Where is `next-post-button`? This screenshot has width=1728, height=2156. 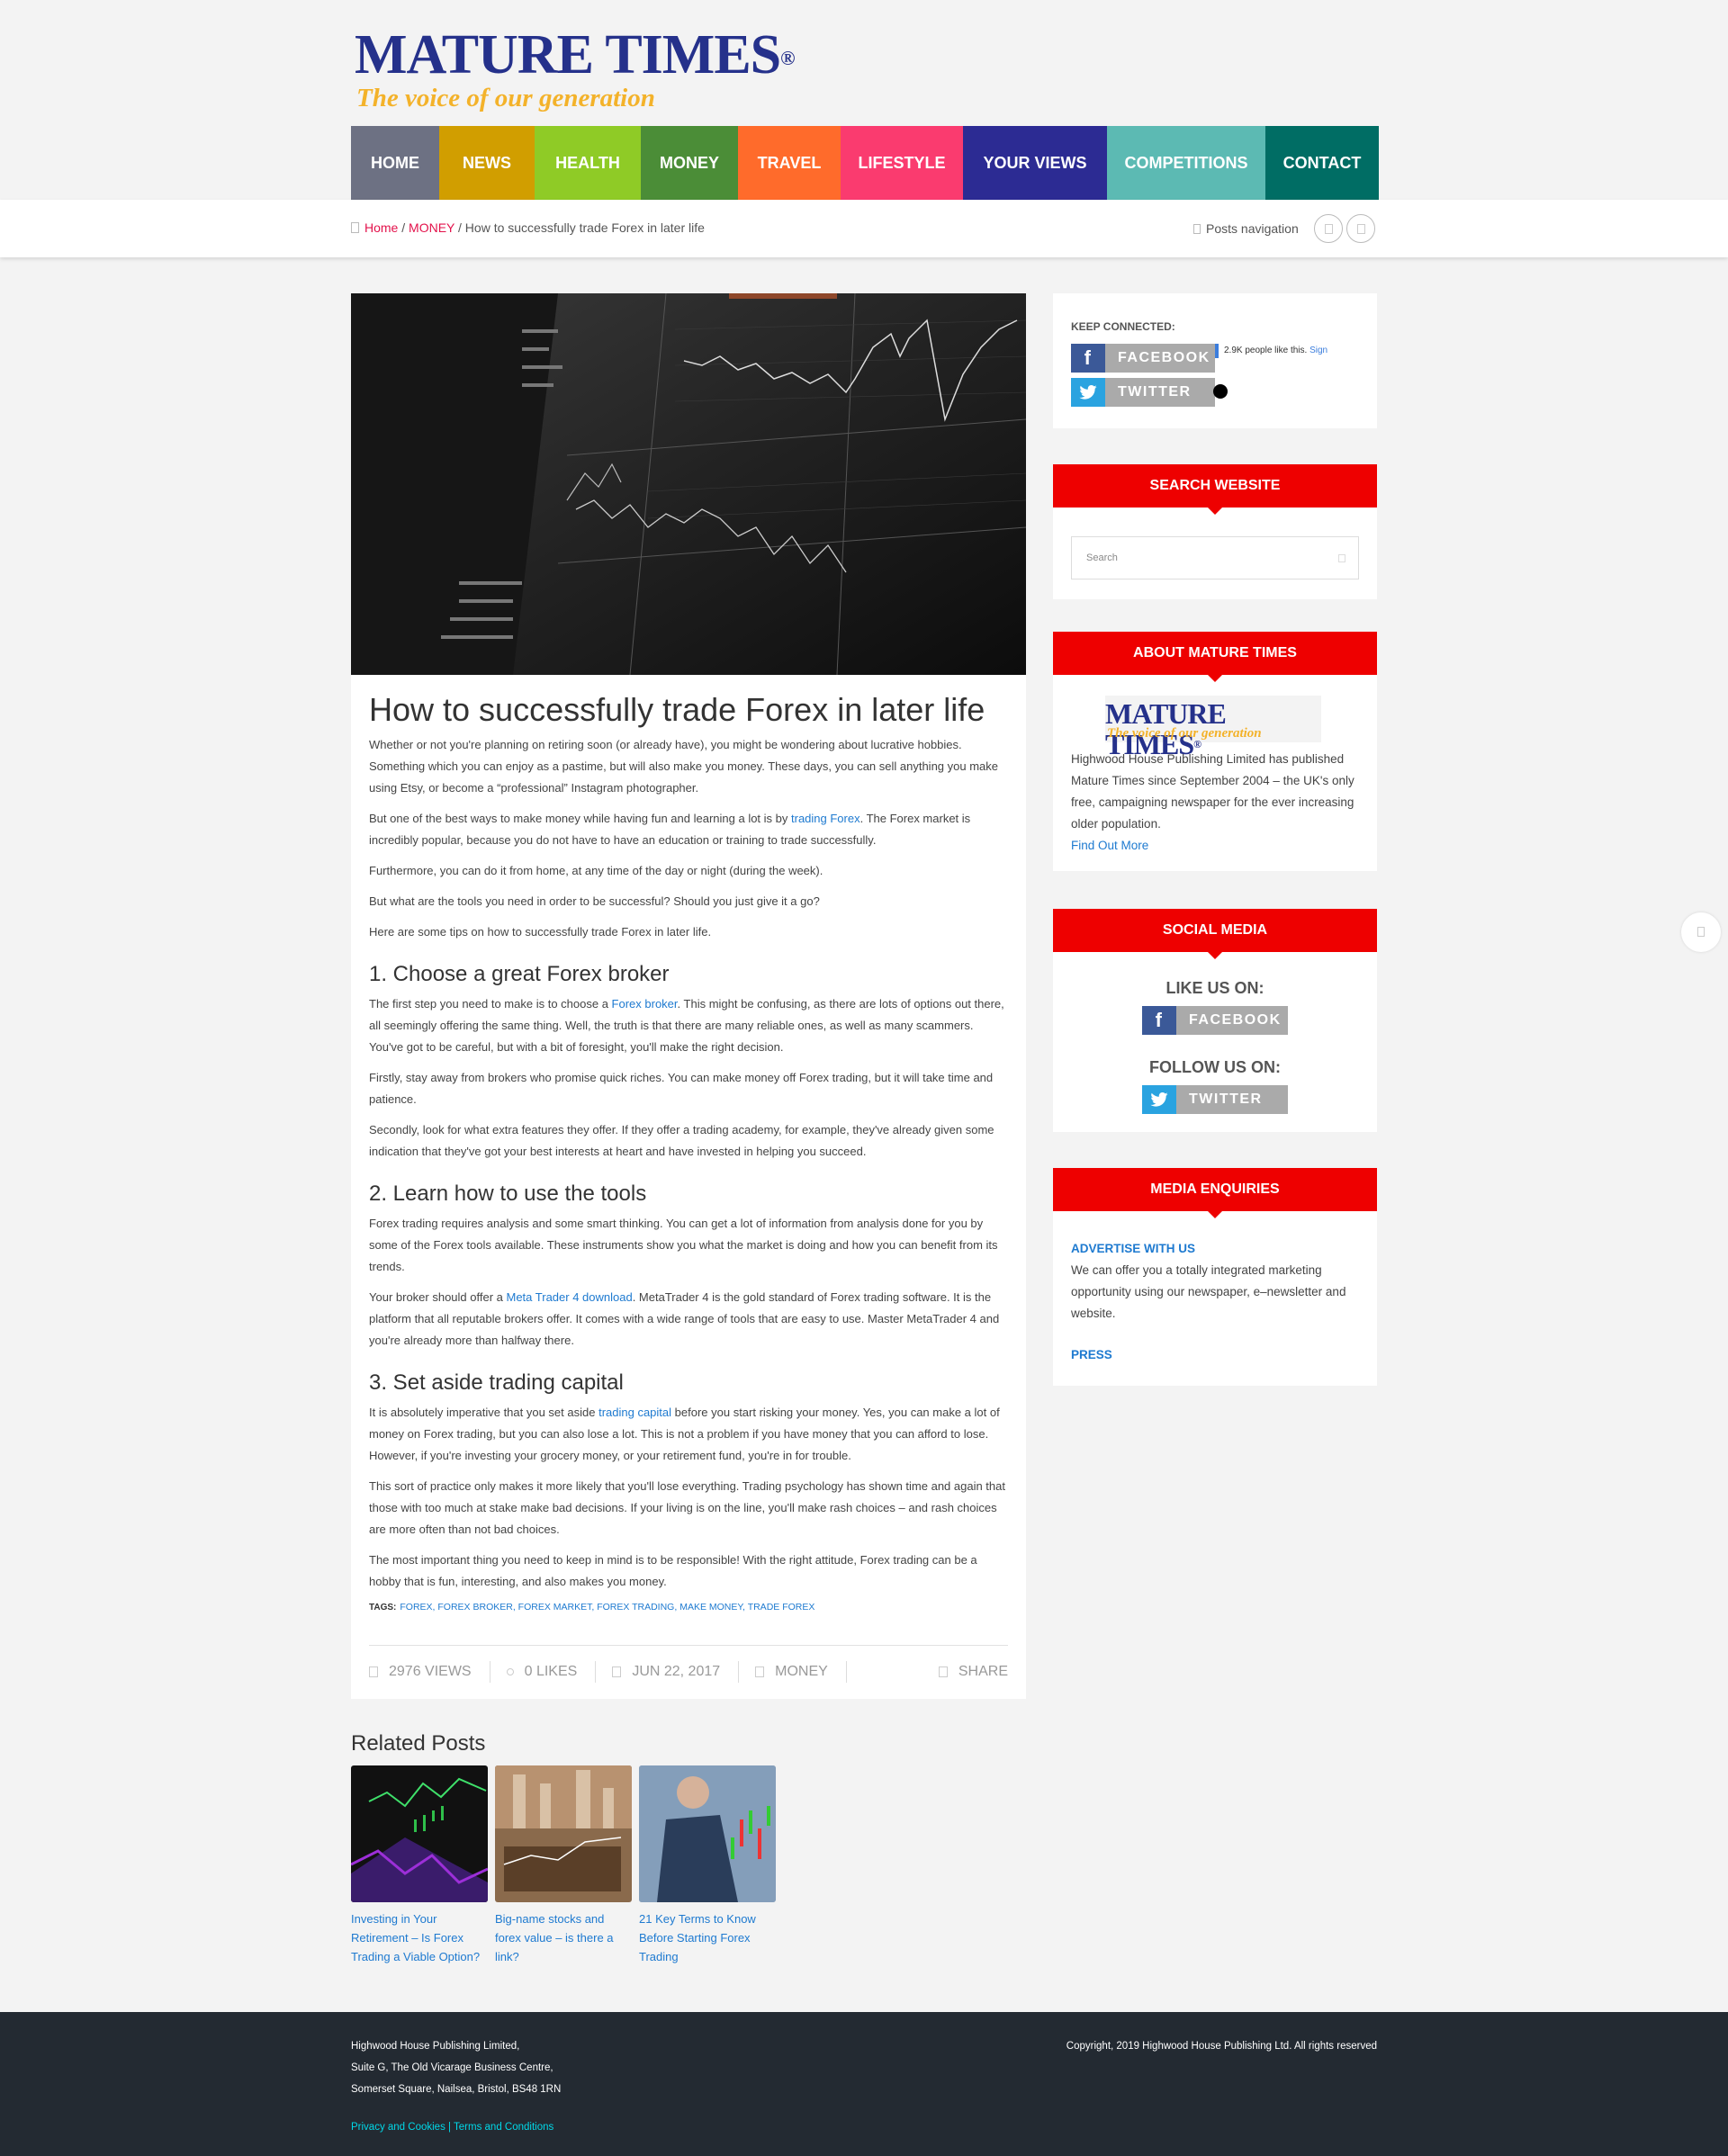 next-post-button is located at coordinates (1360, 228).